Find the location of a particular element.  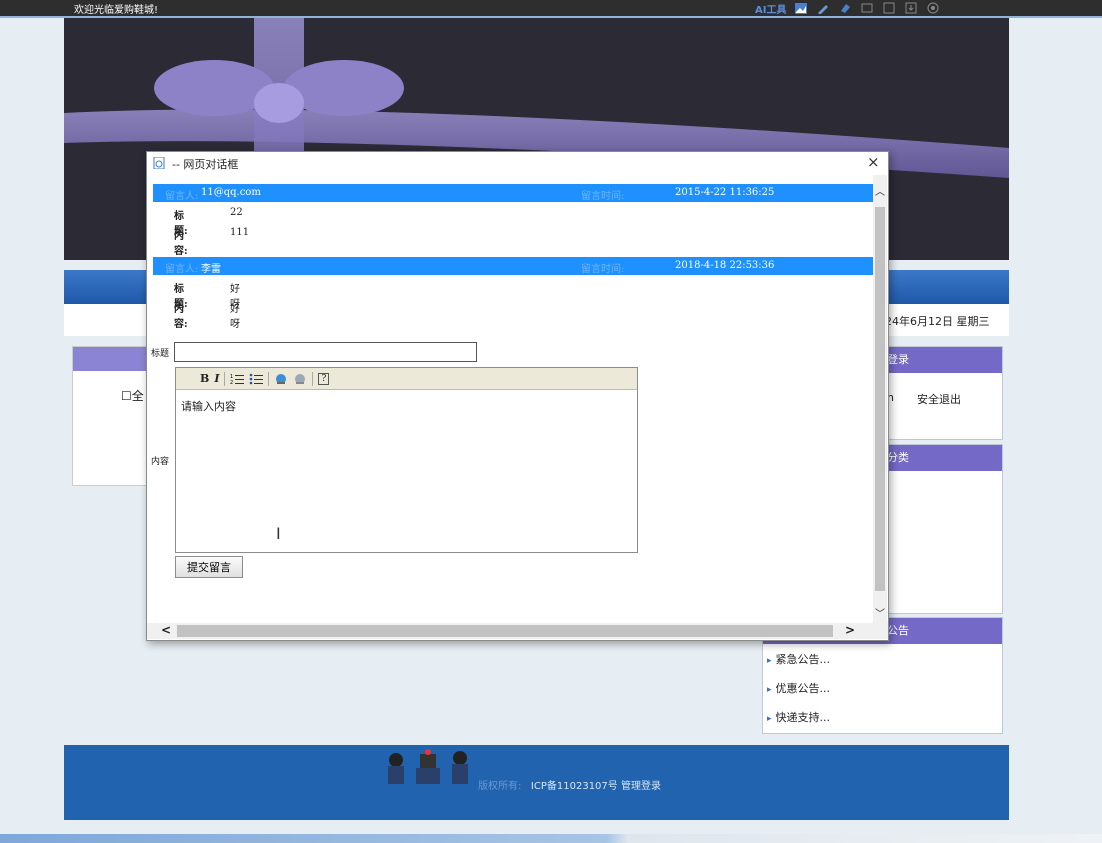

author-value: 11@qq.com is located at coordinates (231, 192).